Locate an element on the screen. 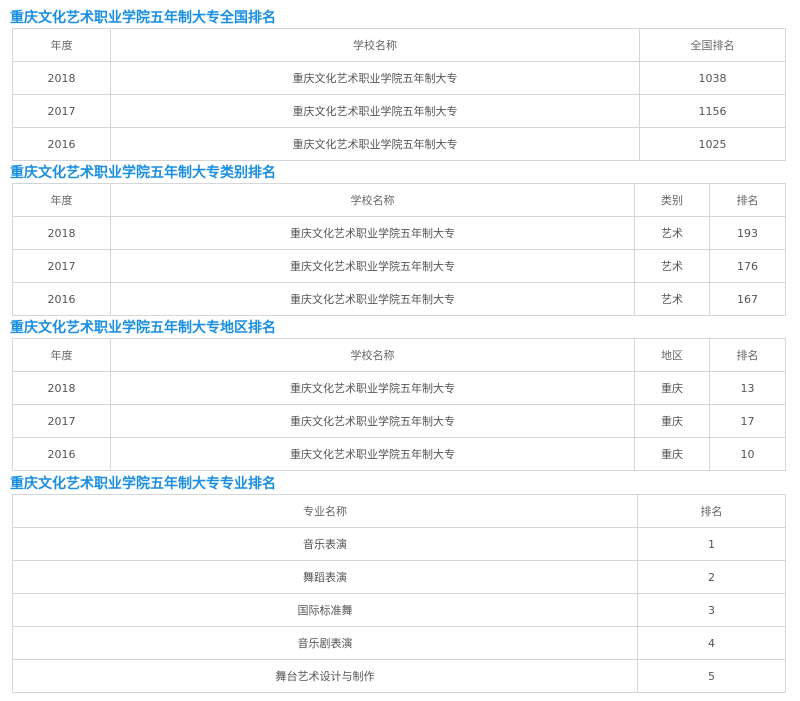 This screenshot has height=701, width=800. table-row: 2018 重庆文化艺术职业学院五年制大专 艺术 193 is located at coordinates (399, 233).